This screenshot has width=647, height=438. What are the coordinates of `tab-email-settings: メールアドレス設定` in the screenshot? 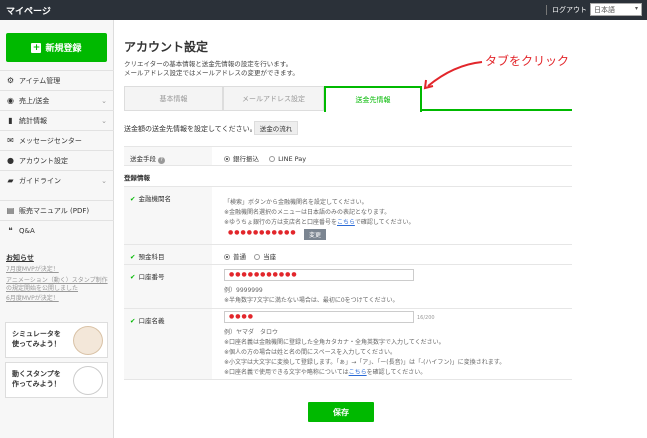 It's located at (273, 98).